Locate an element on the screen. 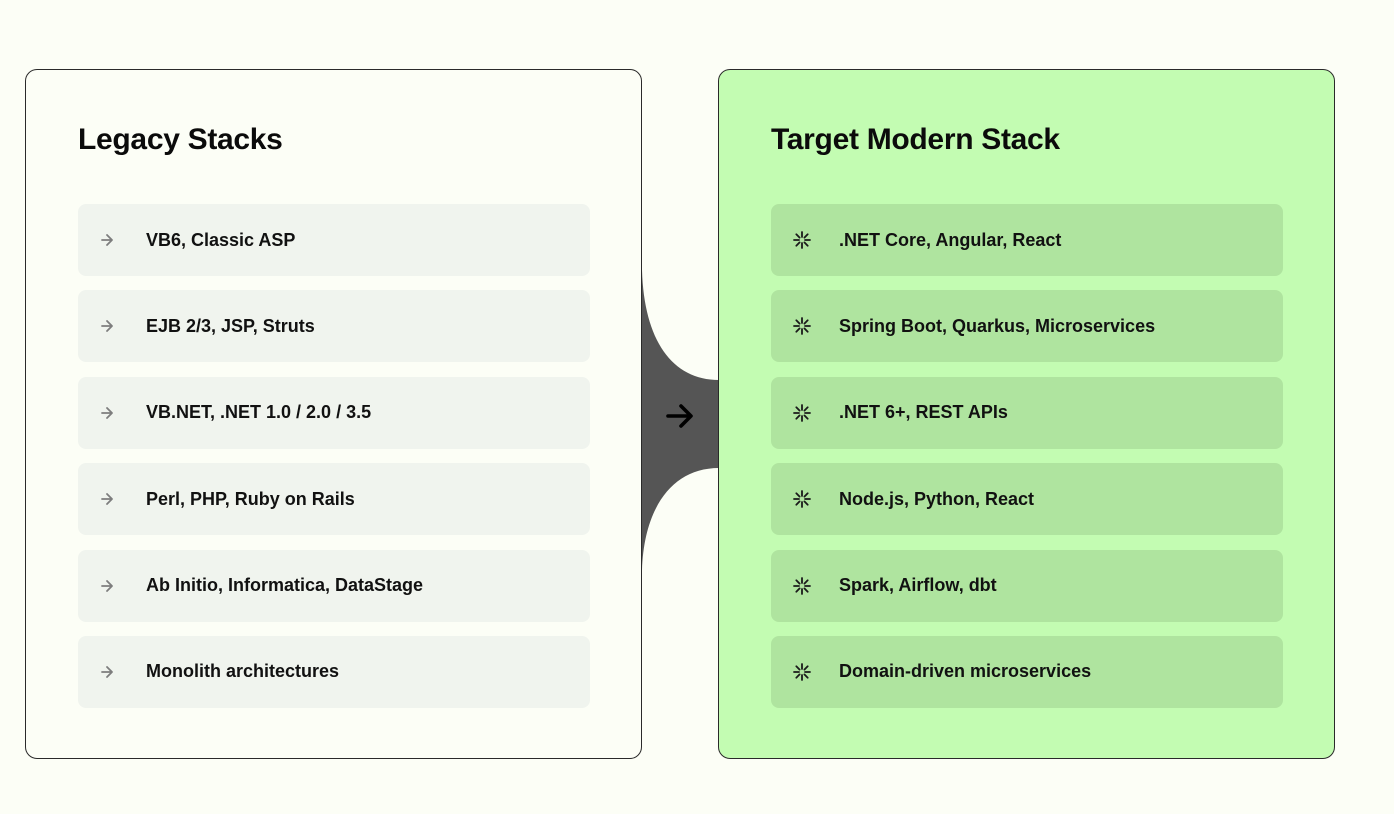 Image resolution: width=1394 pixels, height=814 pixels. modern-stack-label: .NET 6+, REST APIs is located at coordinates (923, 412).